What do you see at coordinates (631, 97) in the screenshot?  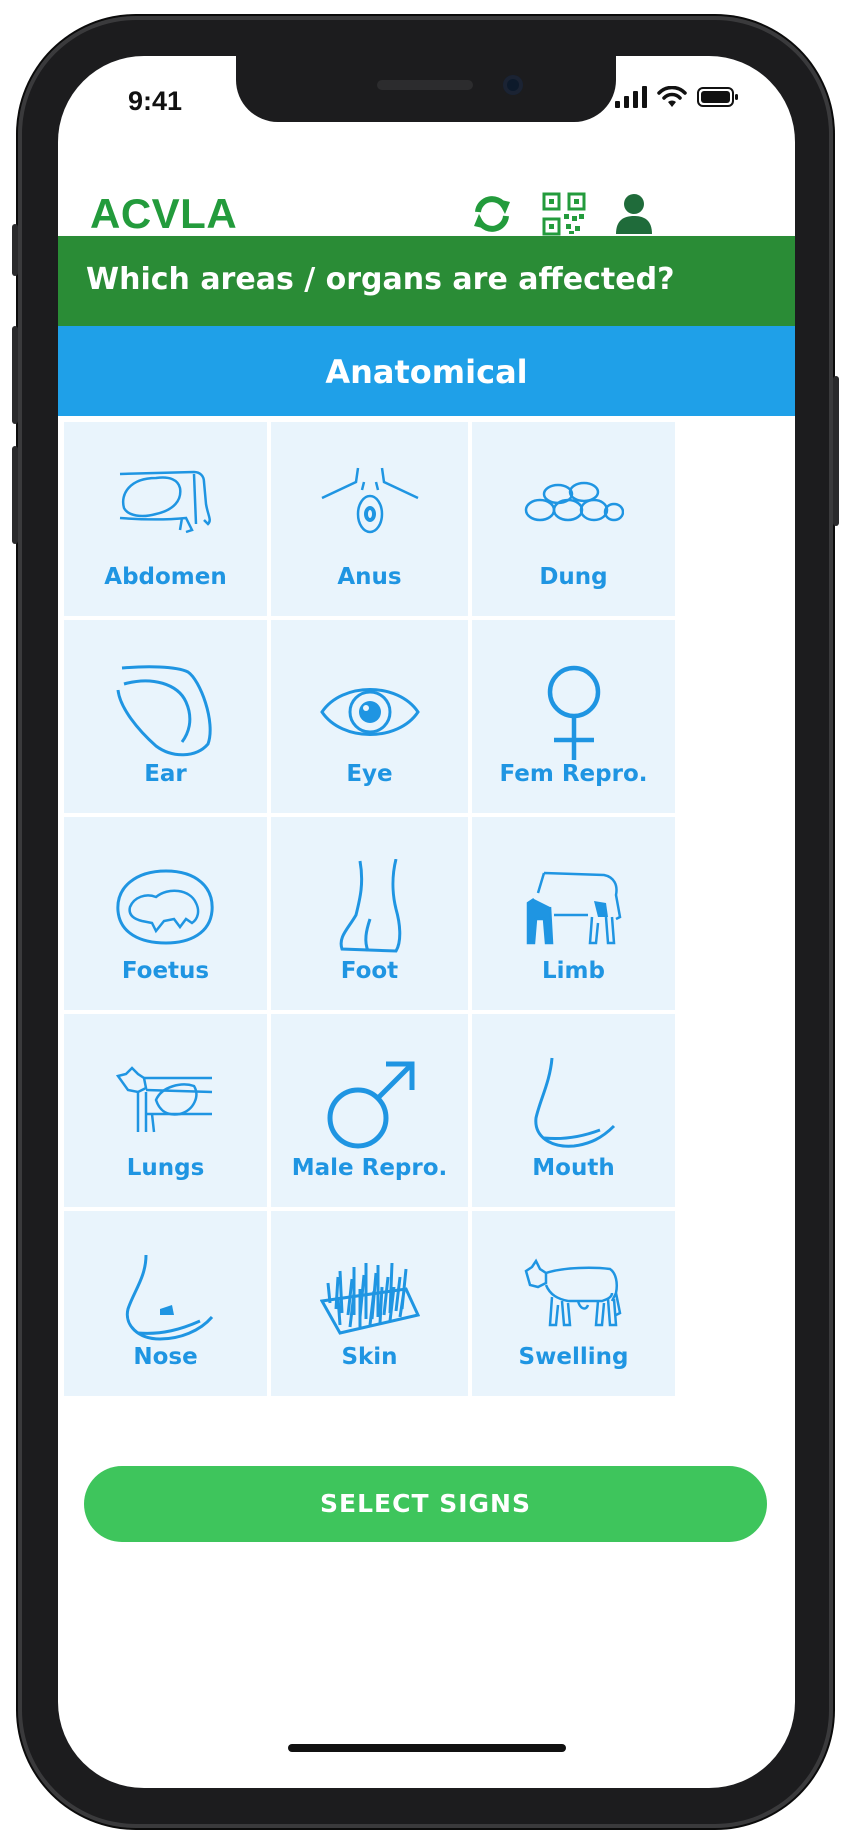 I see `signal-icon` at bounding box center [631, 97].